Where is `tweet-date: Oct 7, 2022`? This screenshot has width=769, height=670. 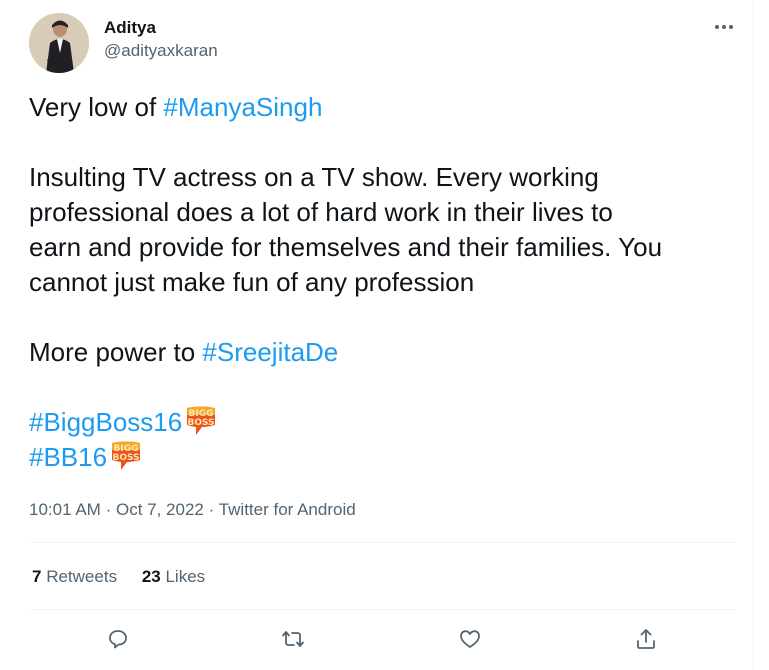 tweet-date: Oct 7, 2022 is located at coordinates (160, 509).